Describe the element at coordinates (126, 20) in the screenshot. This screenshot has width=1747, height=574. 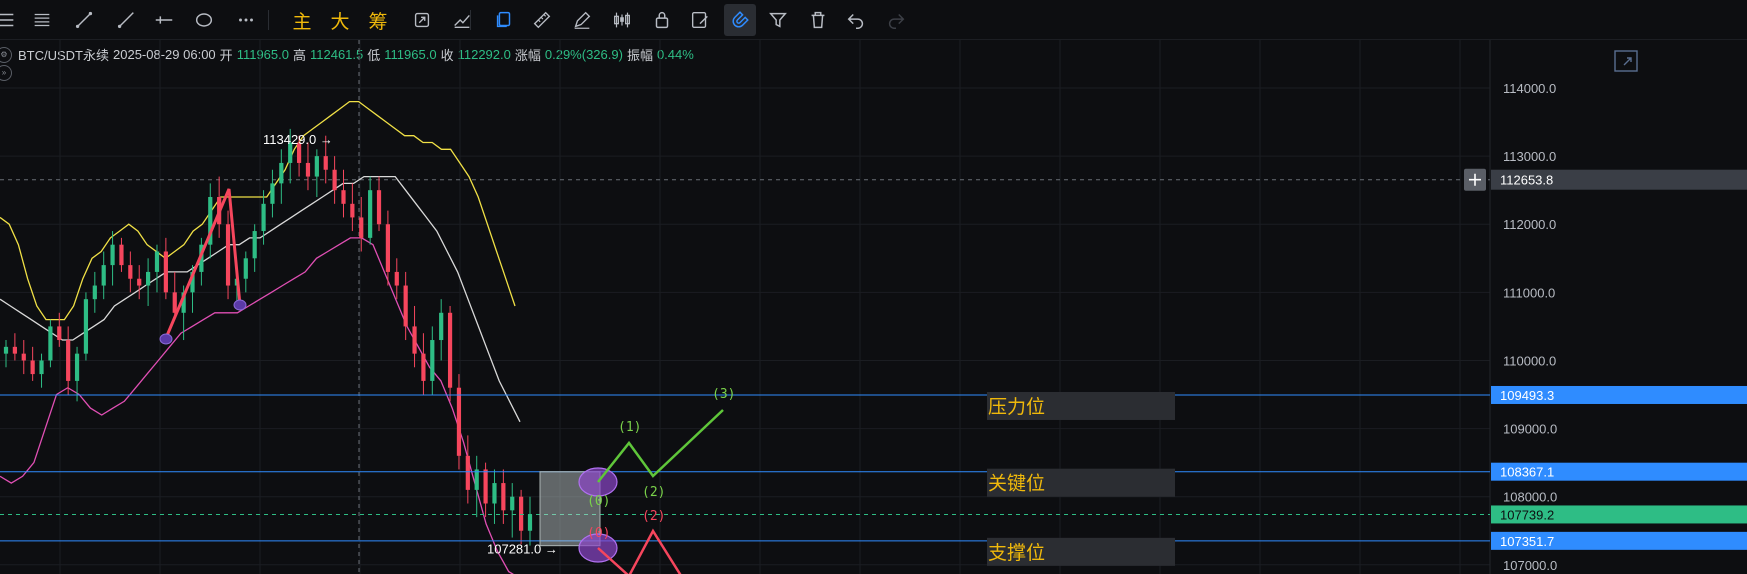
I see `ray-icon` at that location.